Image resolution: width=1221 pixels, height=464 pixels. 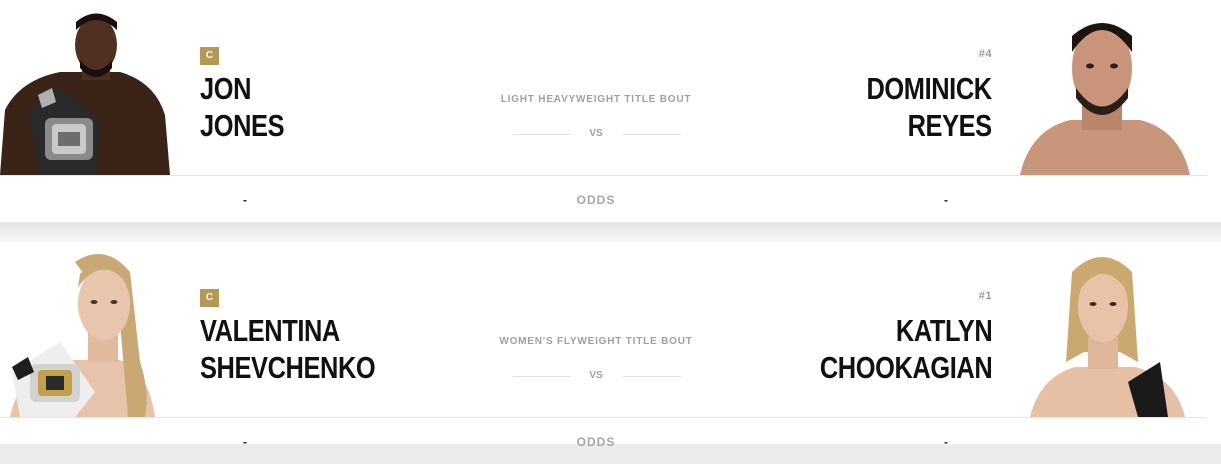 I want to click on fighter-first-name: KATLYN, so click(x=906, y=330).